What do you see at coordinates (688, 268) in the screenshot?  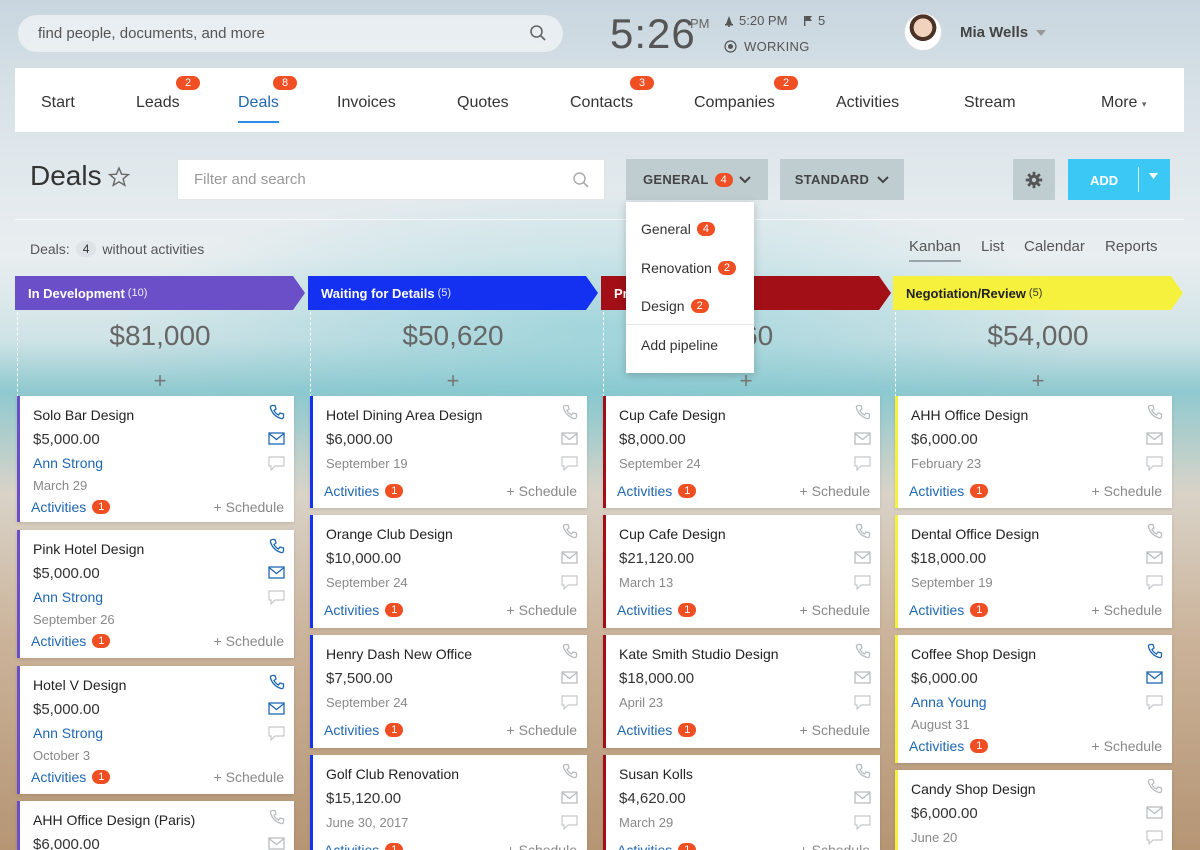 I see `pipeline-option-renovation: Renovation 2` at bounding box center [688, 268].